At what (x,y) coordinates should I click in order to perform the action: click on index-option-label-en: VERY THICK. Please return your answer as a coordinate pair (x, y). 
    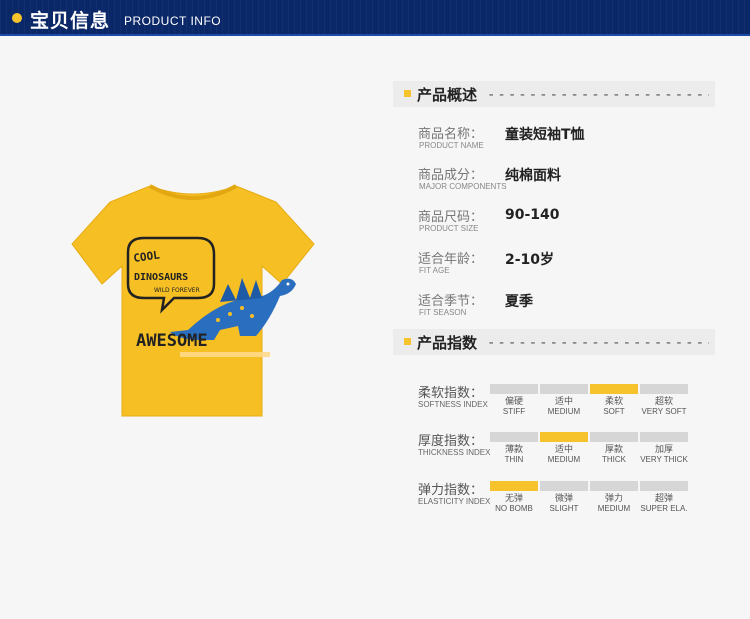
    Looking at the image, I should click on (664, 459).